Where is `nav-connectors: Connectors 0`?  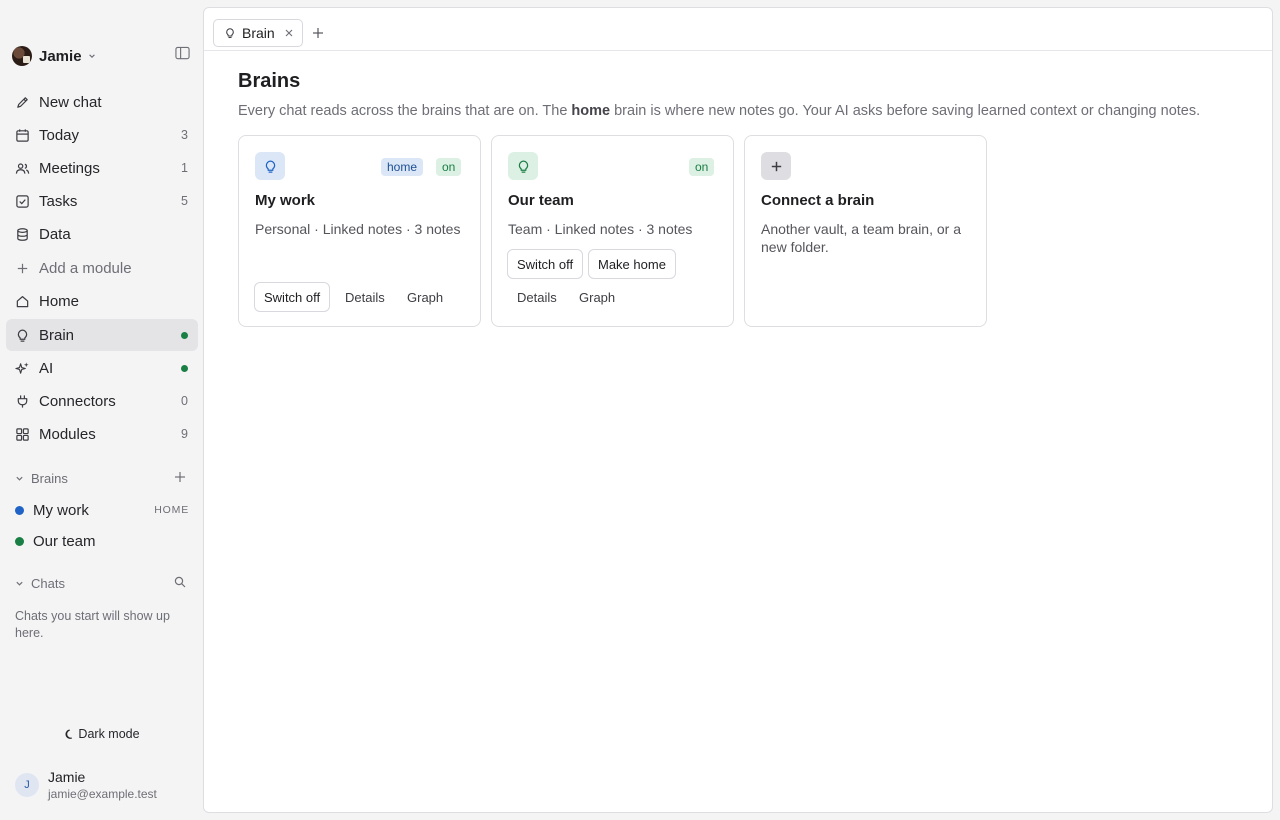
nav-connectors: Connectors 0 is located at coordinates (102, 401).